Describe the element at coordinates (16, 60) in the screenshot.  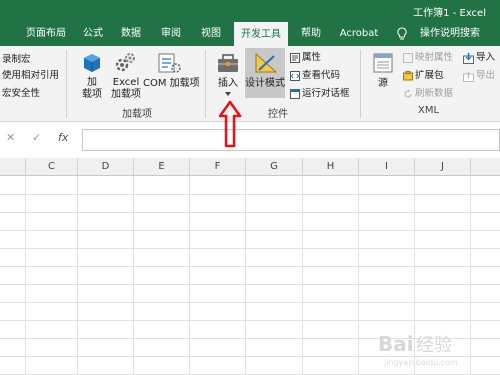
I see `record-macro-button: 录制宏` at that location.